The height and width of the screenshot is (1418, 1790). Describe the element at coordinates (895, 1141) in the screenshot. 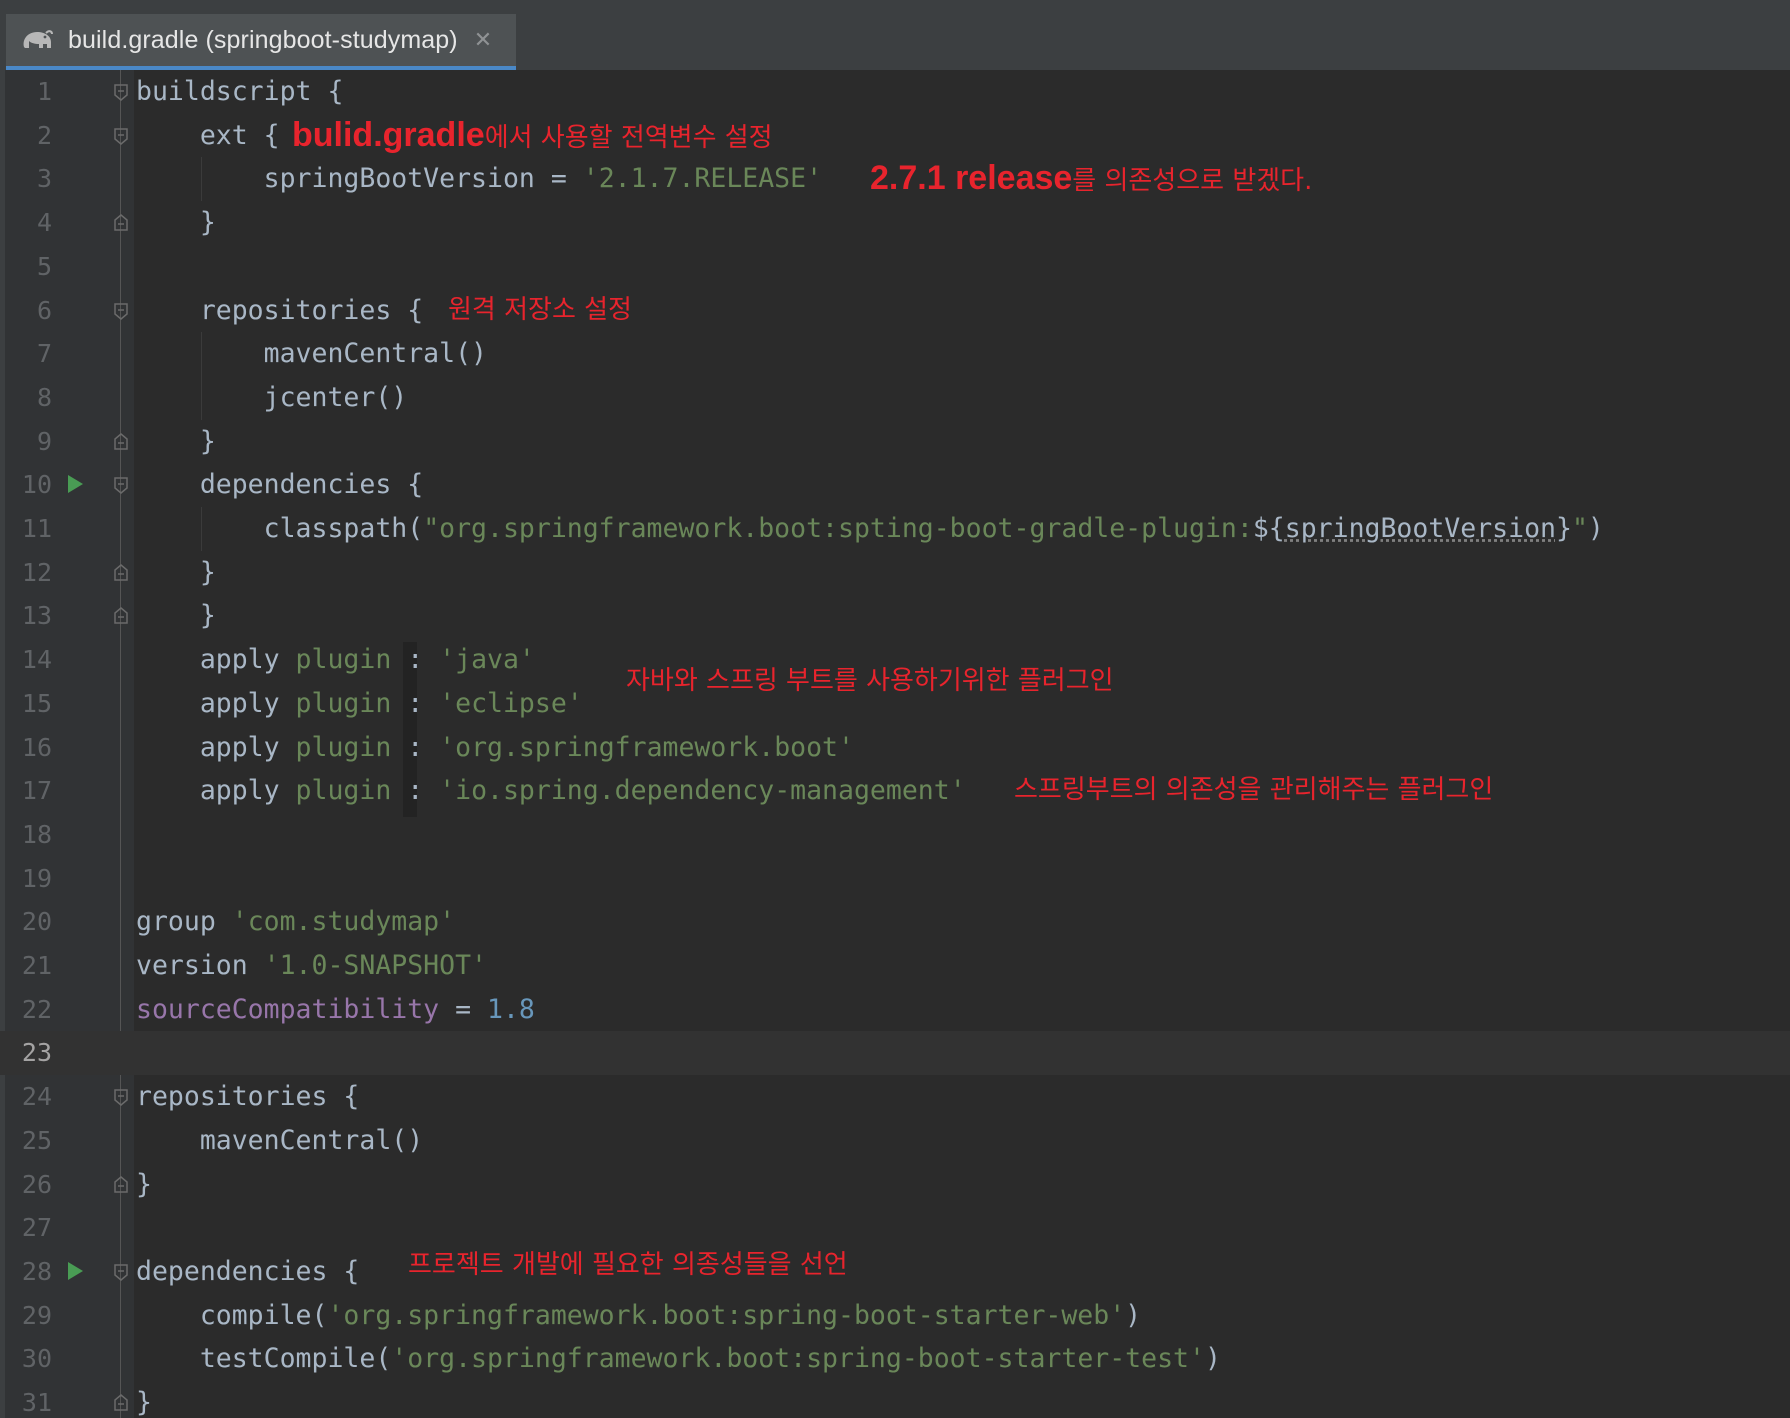

I see `code-line: 25 mavenCentral()` at that location.